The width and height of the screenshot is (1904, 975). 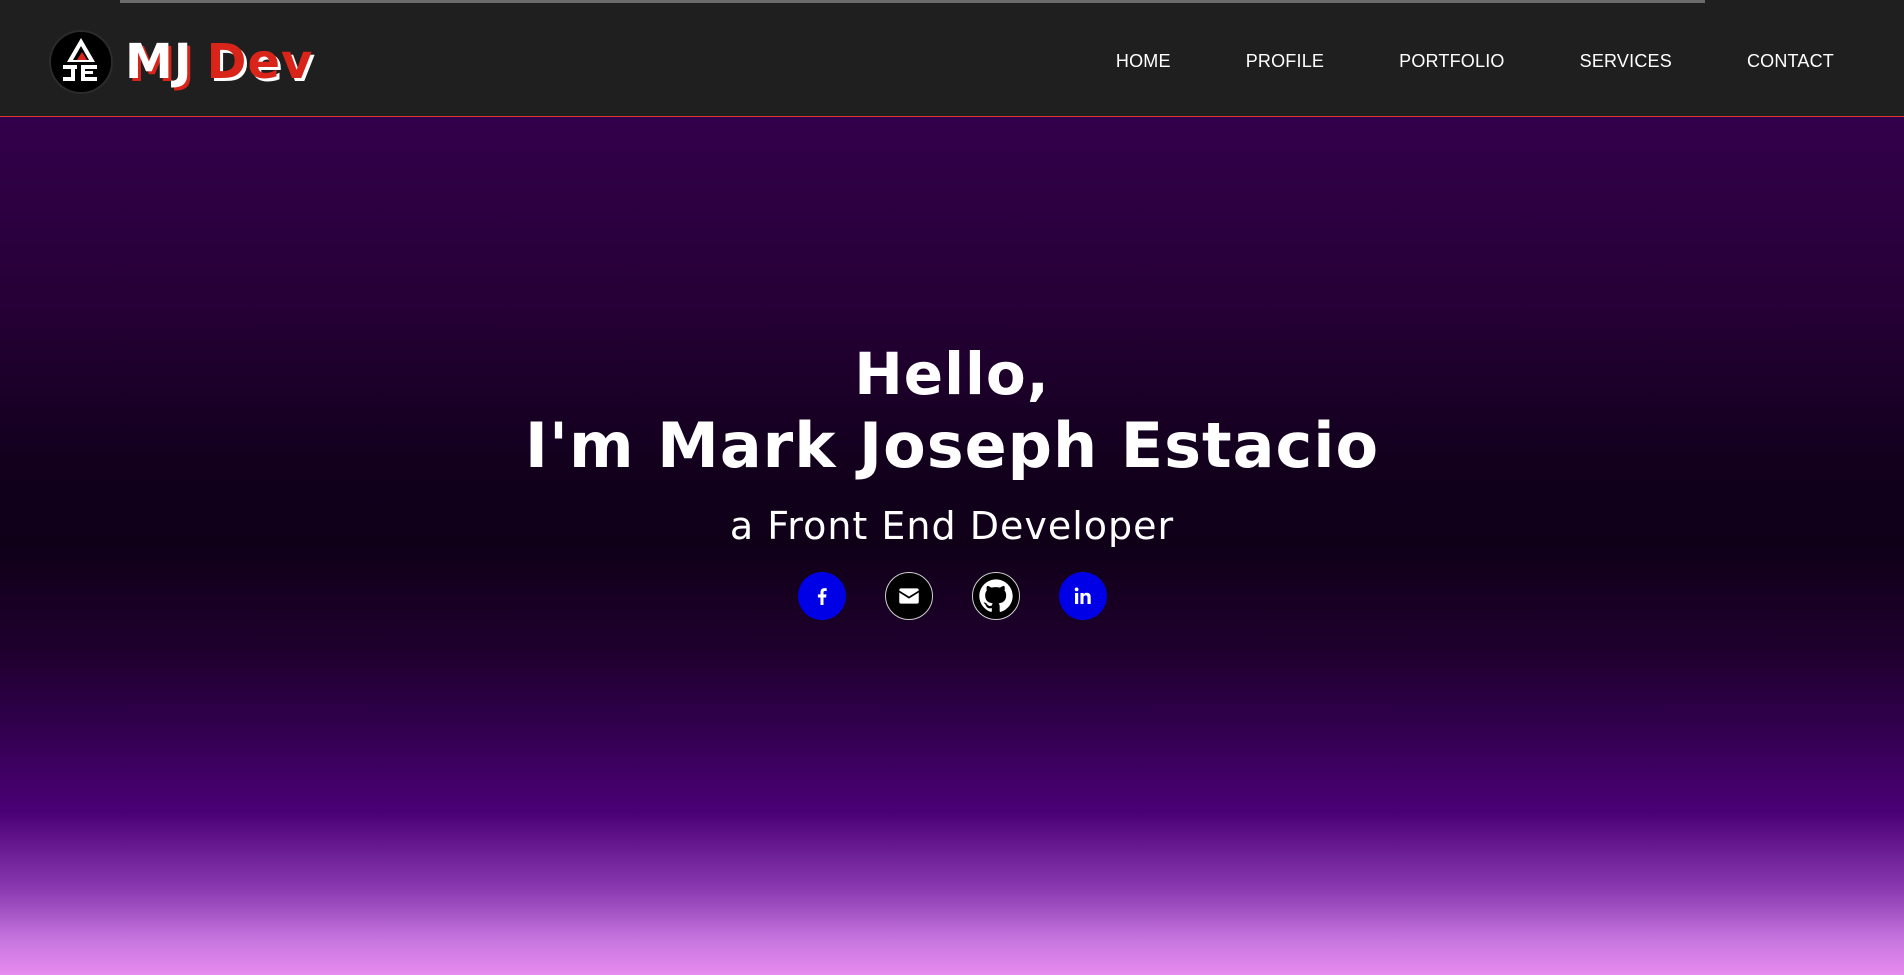 What do you see at coordinates (1790, 61) in the screenshot?
I see `nav-contact: CONTACT` at bounding box center [1790, 61].